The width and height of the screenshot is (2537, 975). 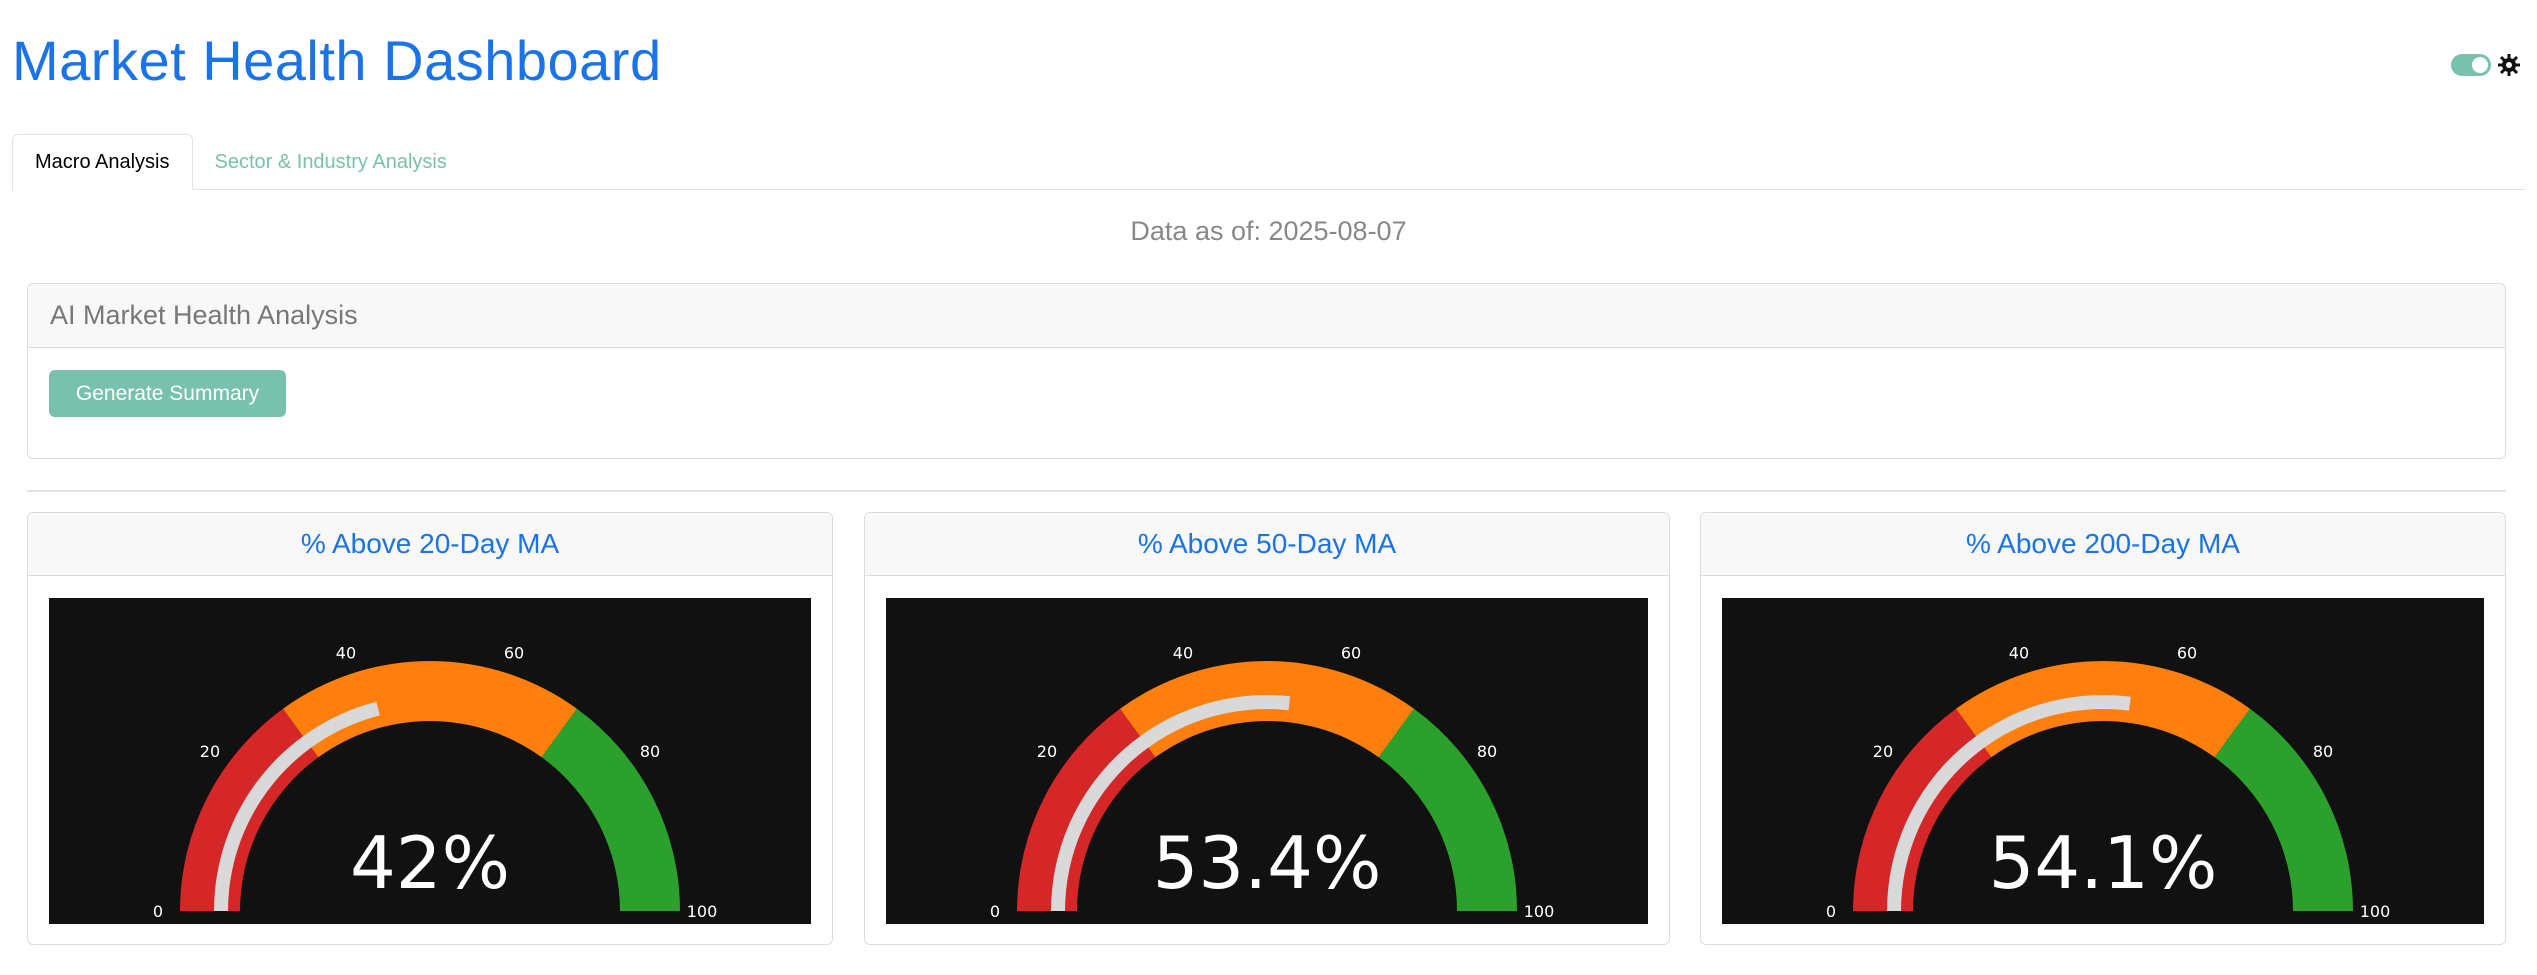 I want to click on gauge-card-50-day: % Above 50-Day MA 0 20 40 60 80 100 53.4%, so click(x=1267, y=728).